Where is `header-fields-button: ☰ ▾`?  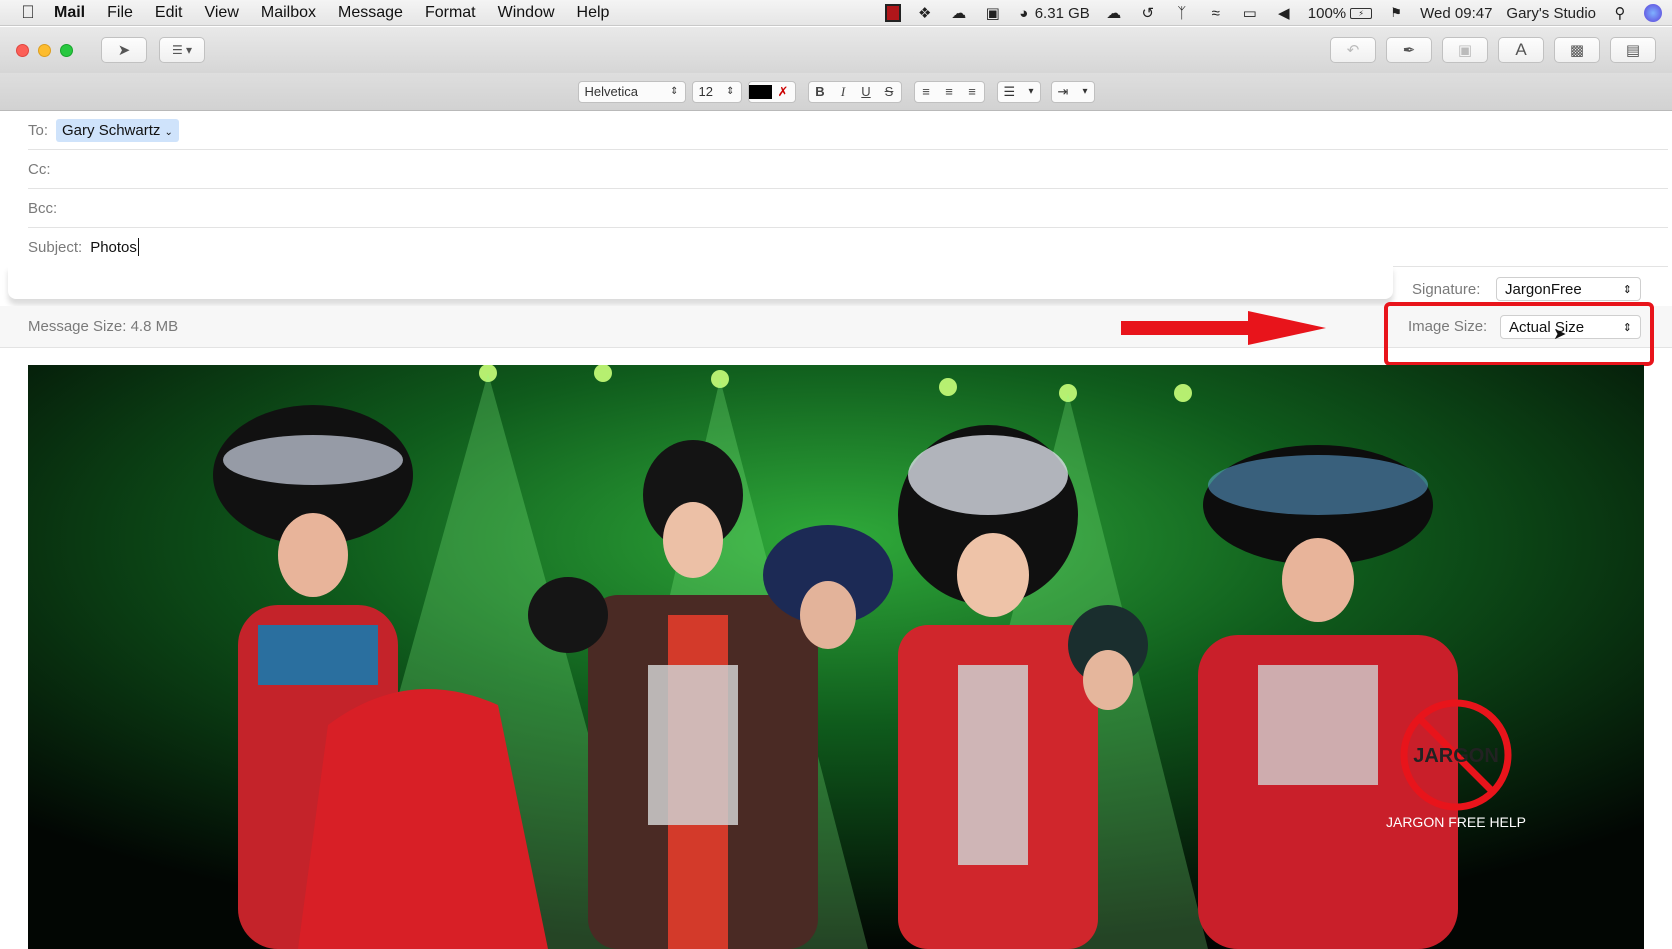
header-fields-button: ☰ ▾ is located at coordinates (182, 50).